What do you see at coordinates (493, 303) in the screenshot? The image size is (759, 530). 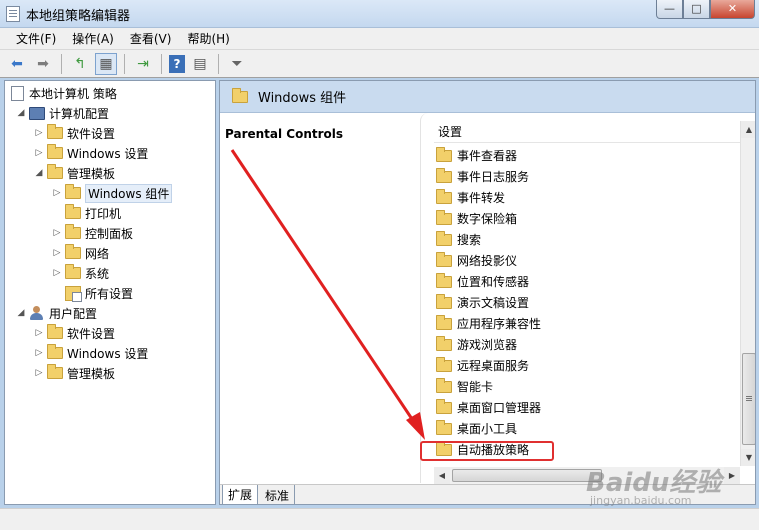 I see `list-item-label: 演示文稿设置` at bounding box center [493, 303].